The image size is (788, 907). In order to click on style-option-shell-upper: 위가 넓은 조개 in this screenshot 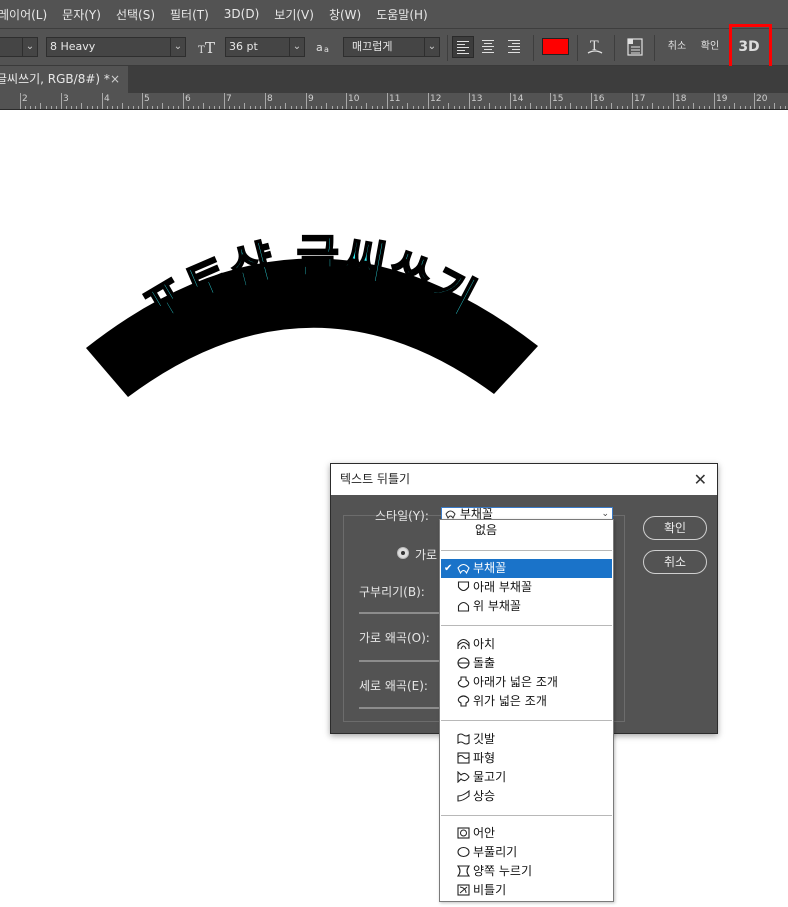, I will do `click(526, 701)`.